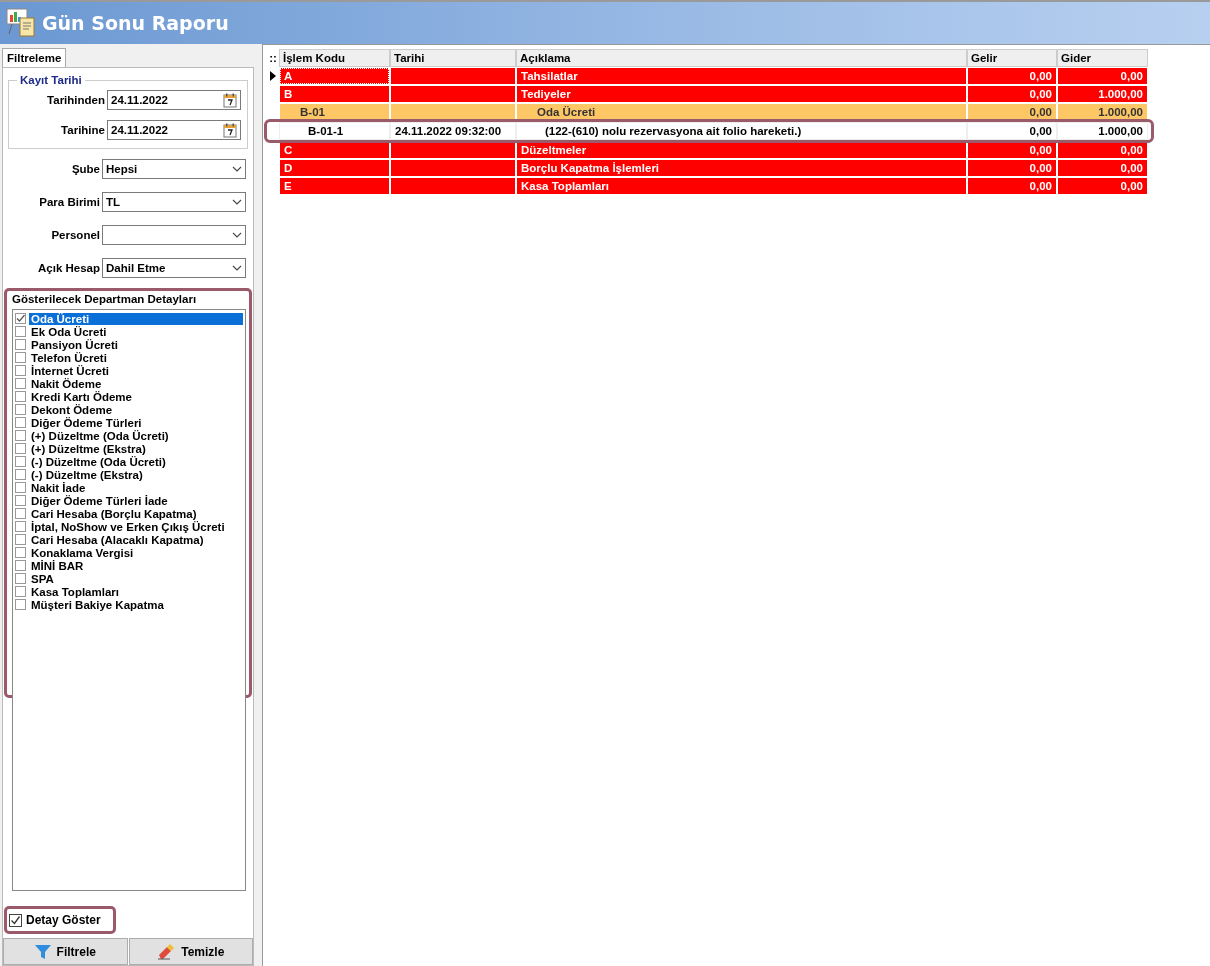 The image size is (1210, 966). Describe the element at coordinates (136, 370) in the screenshot. I see `list-item: İnternet Ücreti` at that location.